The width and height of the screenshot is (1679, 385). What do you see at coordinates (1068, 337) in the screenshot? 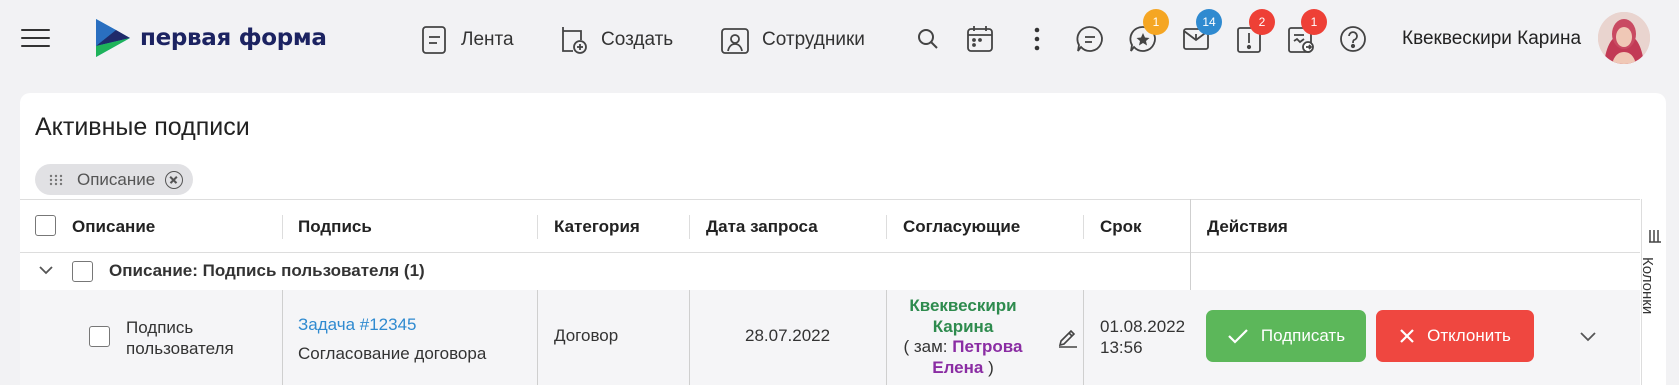
I see `edit-icon` at bounding box center [1068, 337].